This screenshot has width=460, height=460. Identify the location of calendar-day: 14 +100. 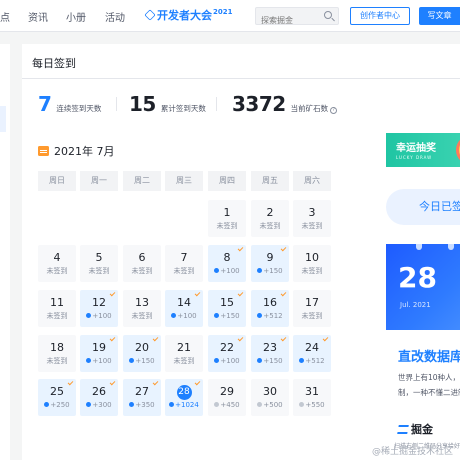
(184, 308).